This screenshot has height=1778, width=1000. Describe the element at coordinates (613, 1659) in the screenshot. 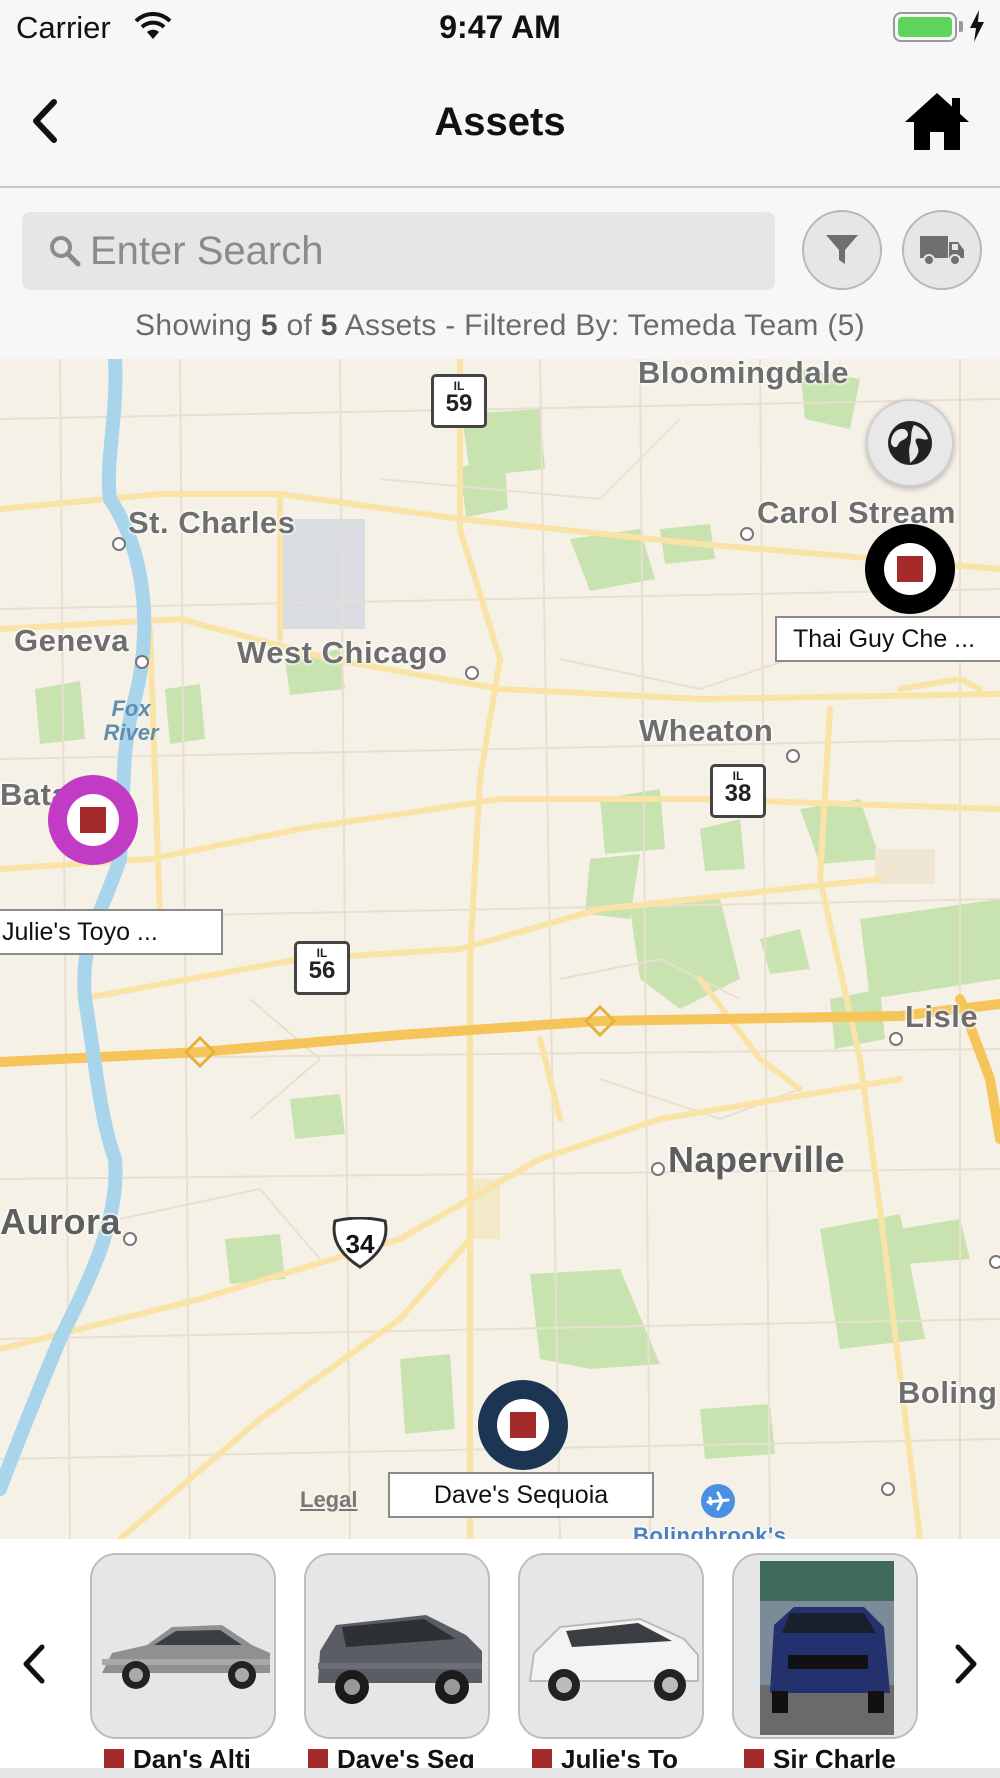

I see `white-suv-photo` at that location.